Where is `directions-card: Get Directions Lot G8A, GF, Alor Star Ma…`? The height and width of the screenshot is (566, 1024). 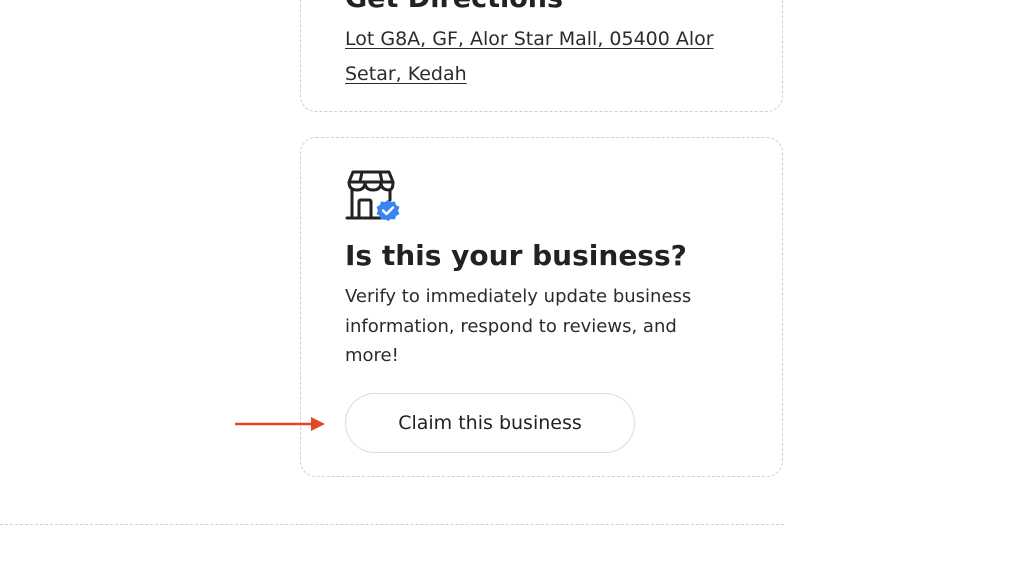
directions-card: Get Directions Lot G8A, GF, Alor Star Ma… is located at coordinates (541, 56).